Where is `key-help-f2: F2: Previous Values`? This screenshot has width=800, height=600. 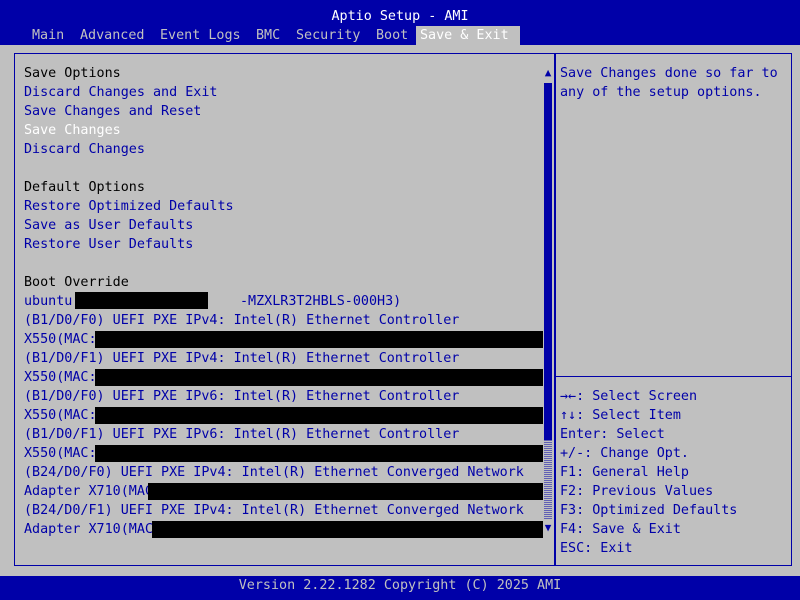 key-help-f2: F2: Previous Values is located at coordinates (637, 491).